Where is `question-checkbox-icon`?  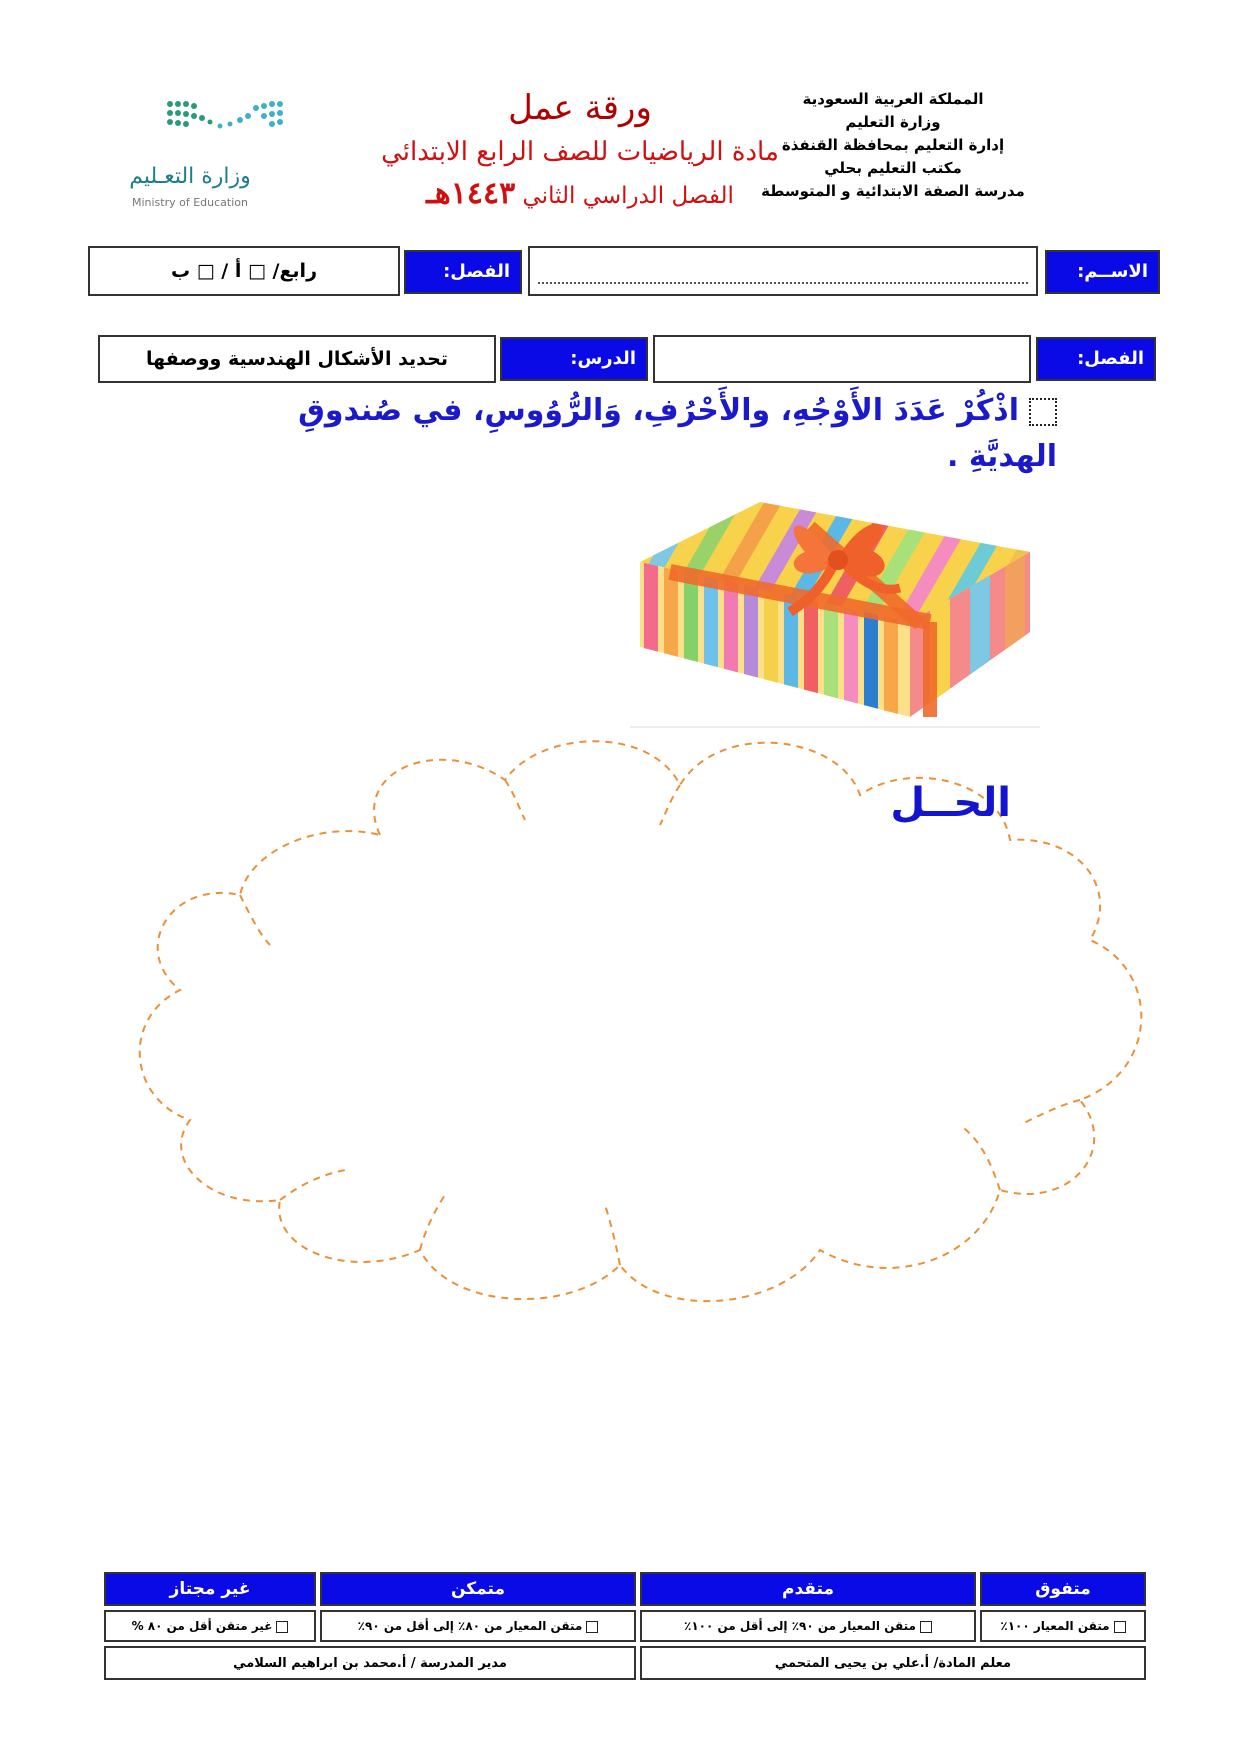 question-checkbox-icon is located at coordinates (1043, 411).